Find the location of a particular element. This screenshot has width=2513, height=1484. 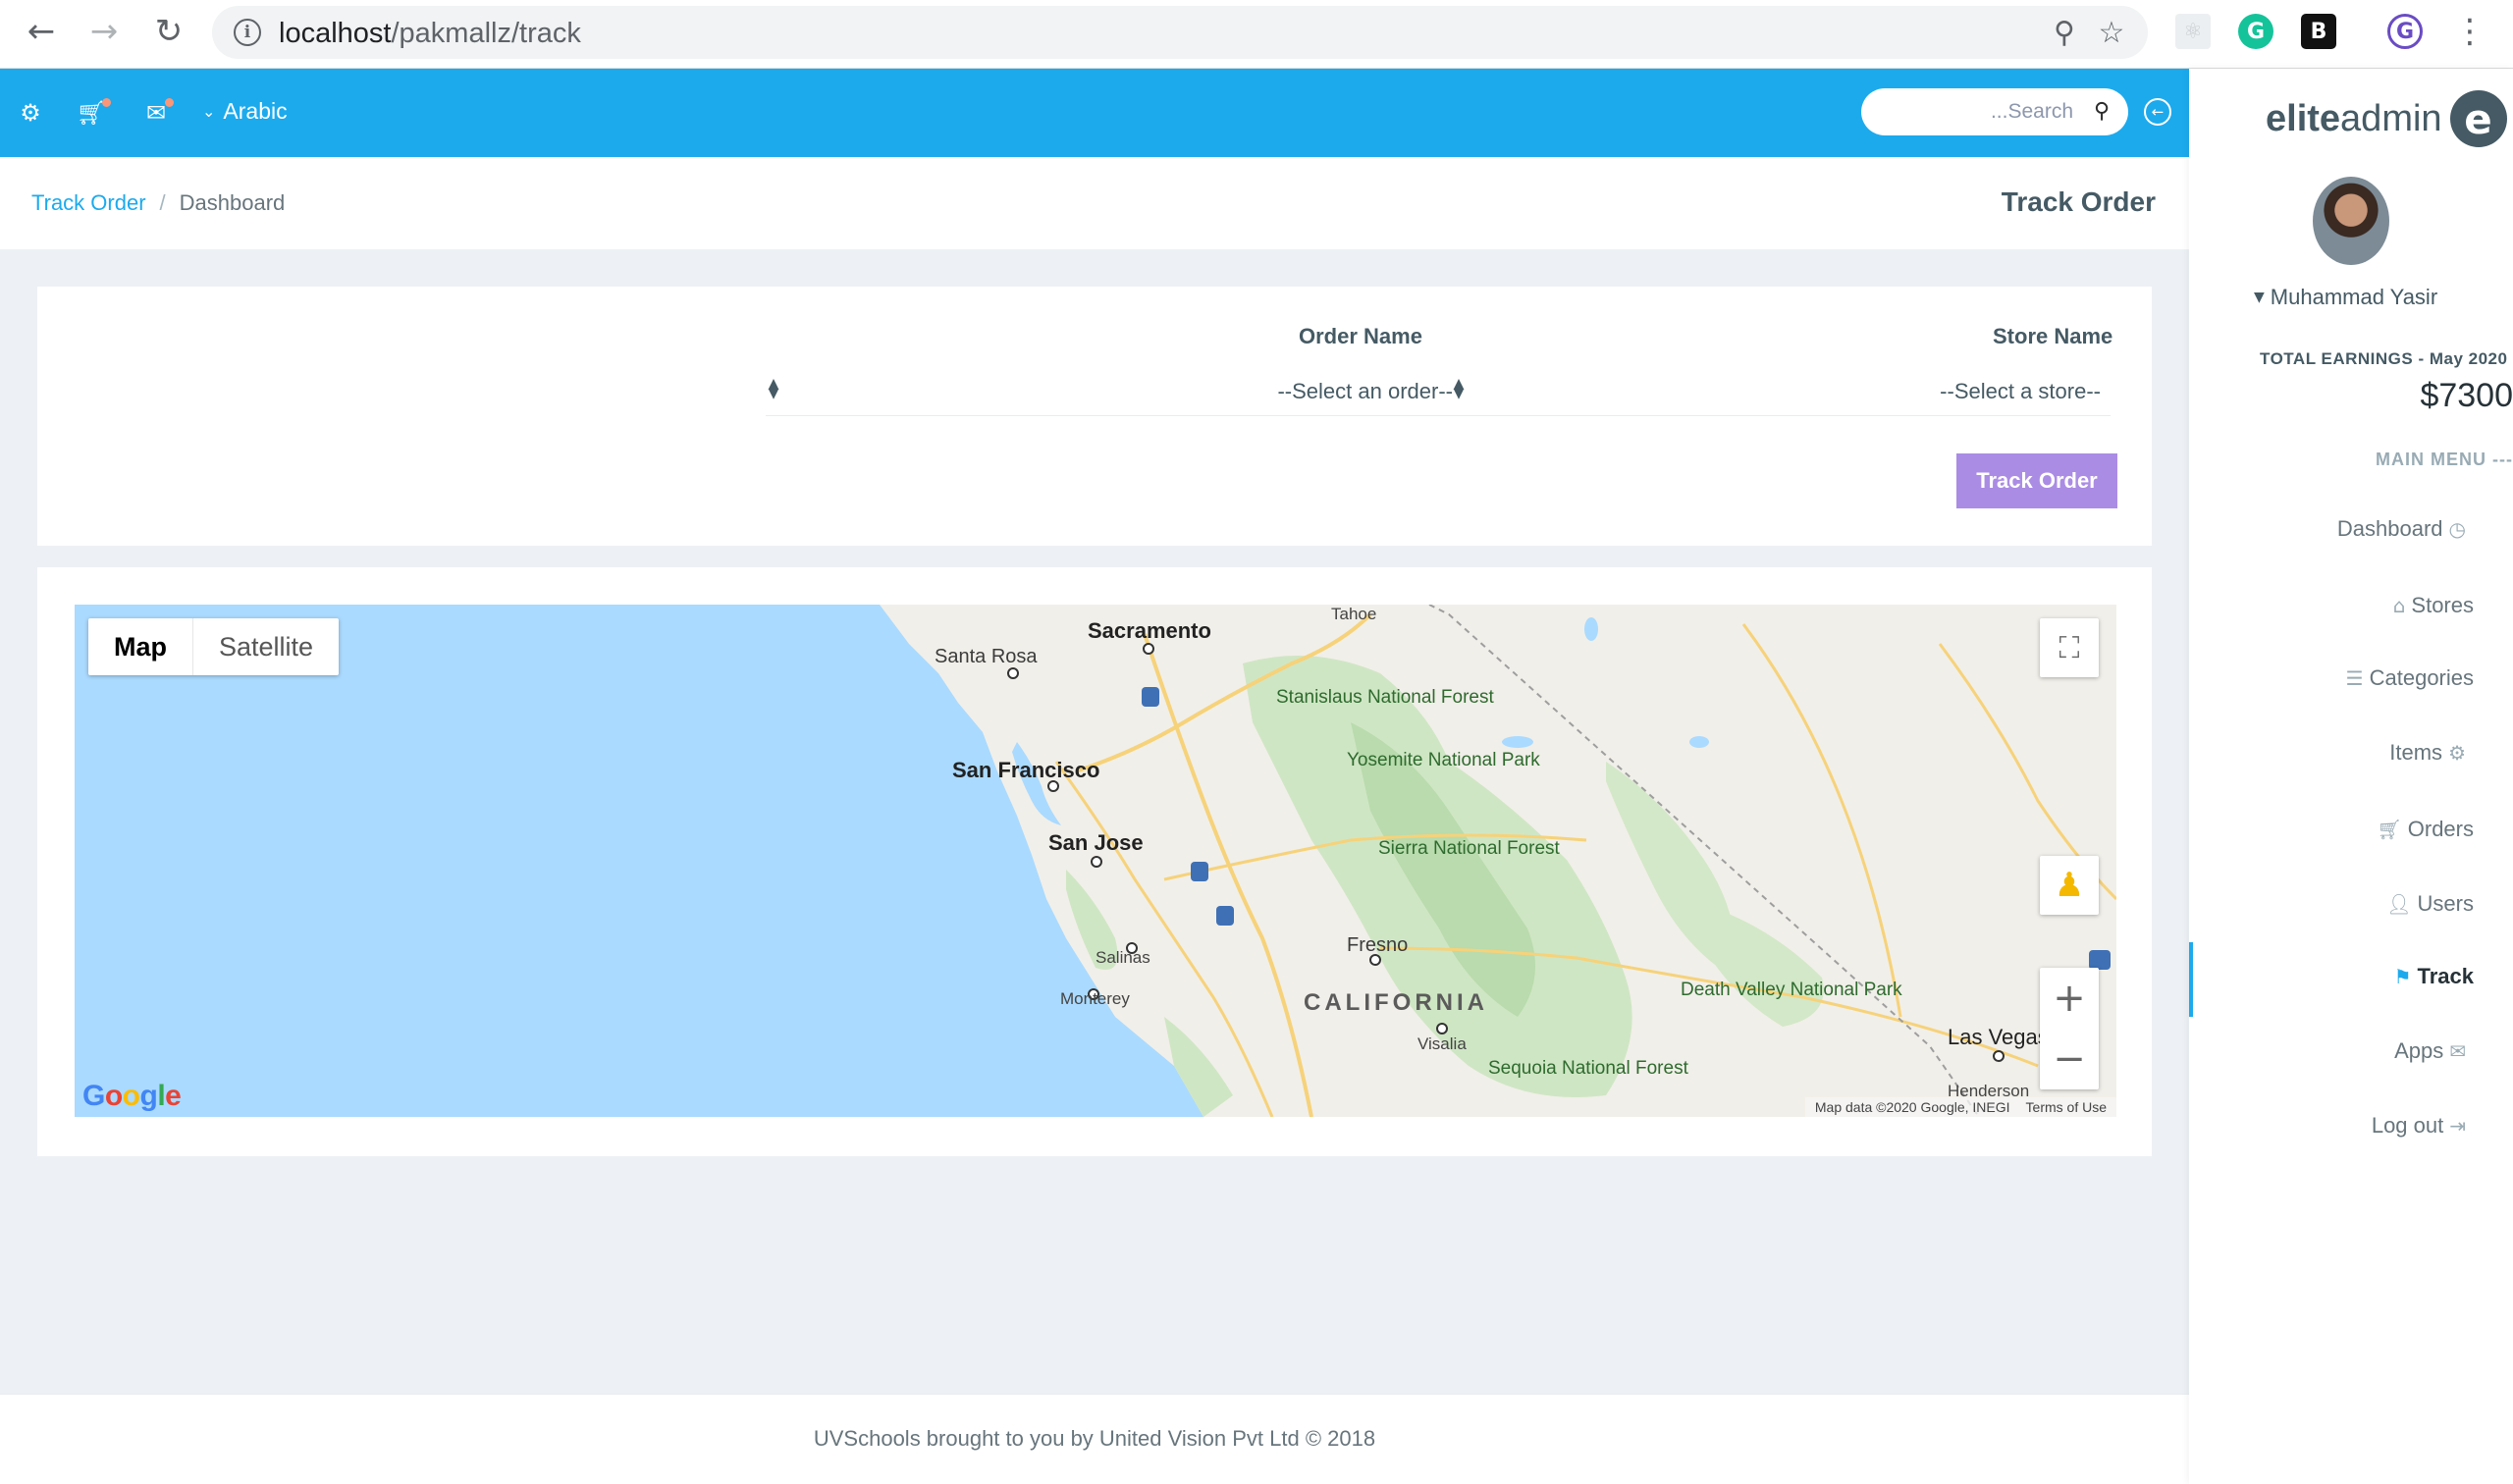

page-title: Track Order is located at coordinates (2079, 201).